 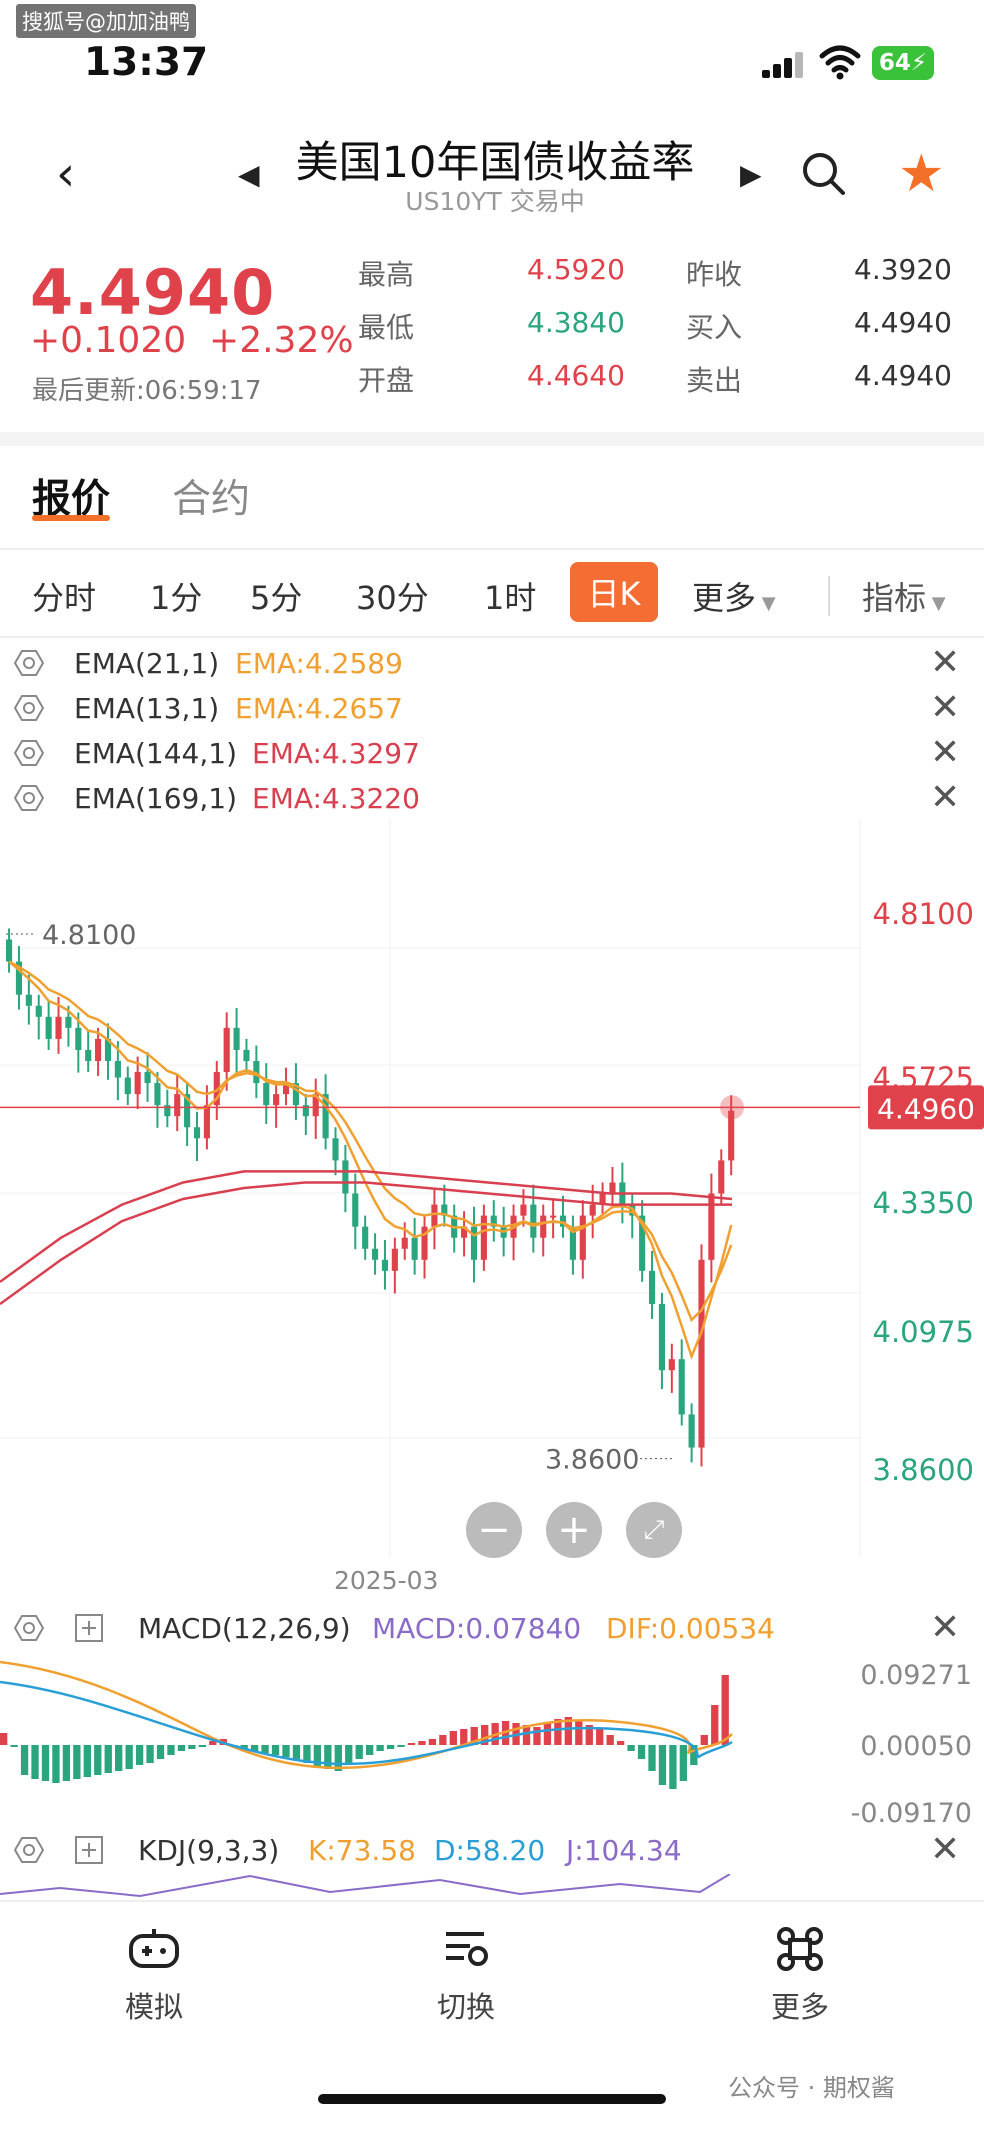 I want to click on last-price: 4.4940, so click(x=153, y=292).